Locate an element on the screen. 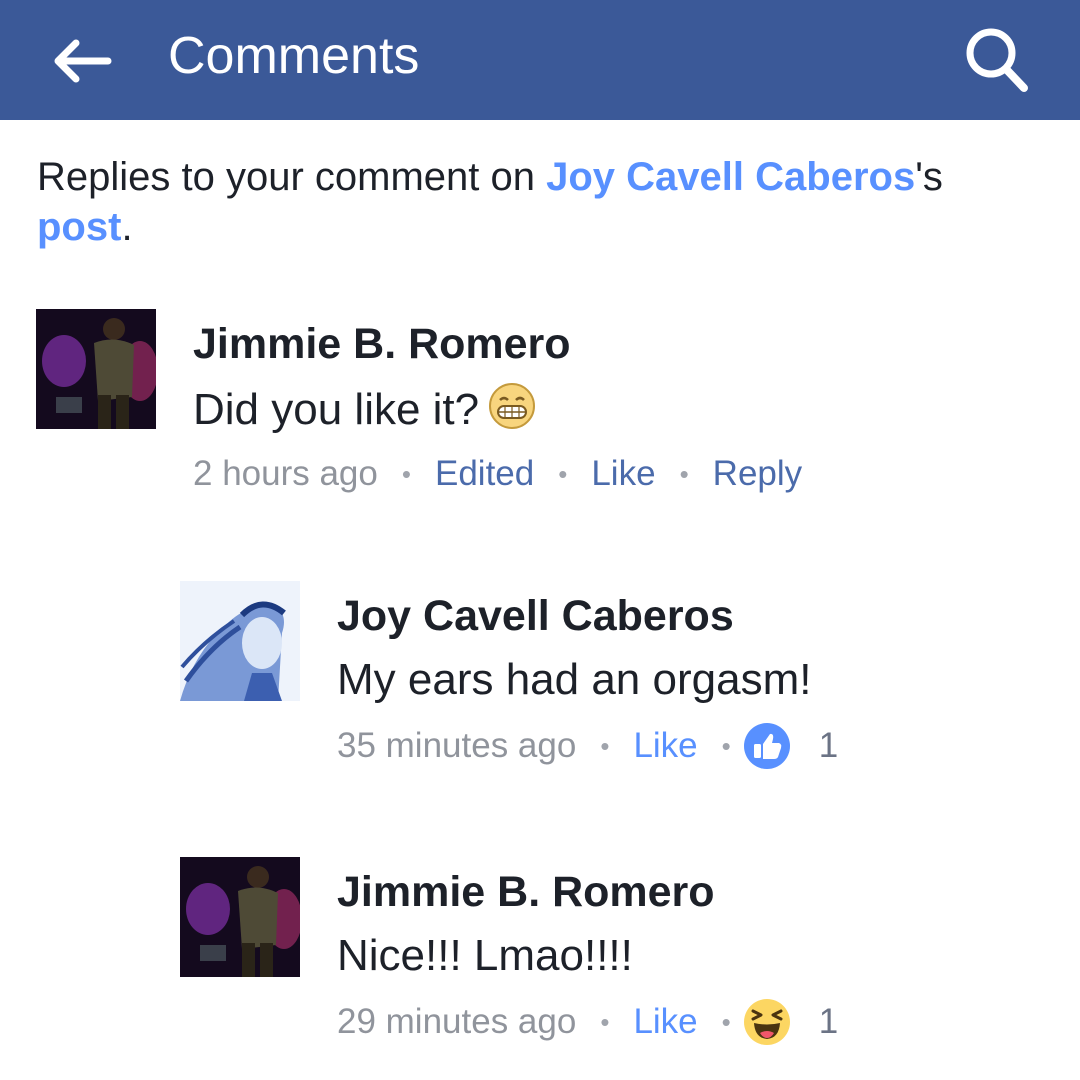 Image resolution: width=1080 pixels, height=1080 pixels. page-title: Comments is located at coordinates (294, 56).